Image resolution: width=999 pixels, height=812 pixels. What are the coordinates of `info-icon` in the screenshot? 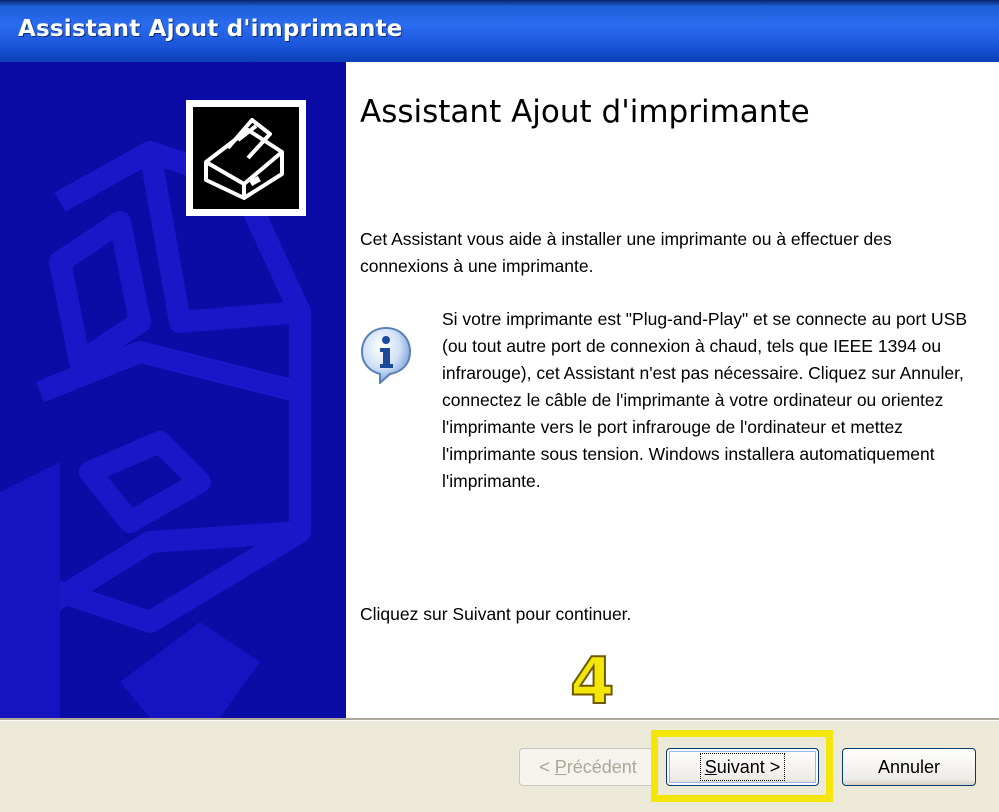 It's located at (386, 355).